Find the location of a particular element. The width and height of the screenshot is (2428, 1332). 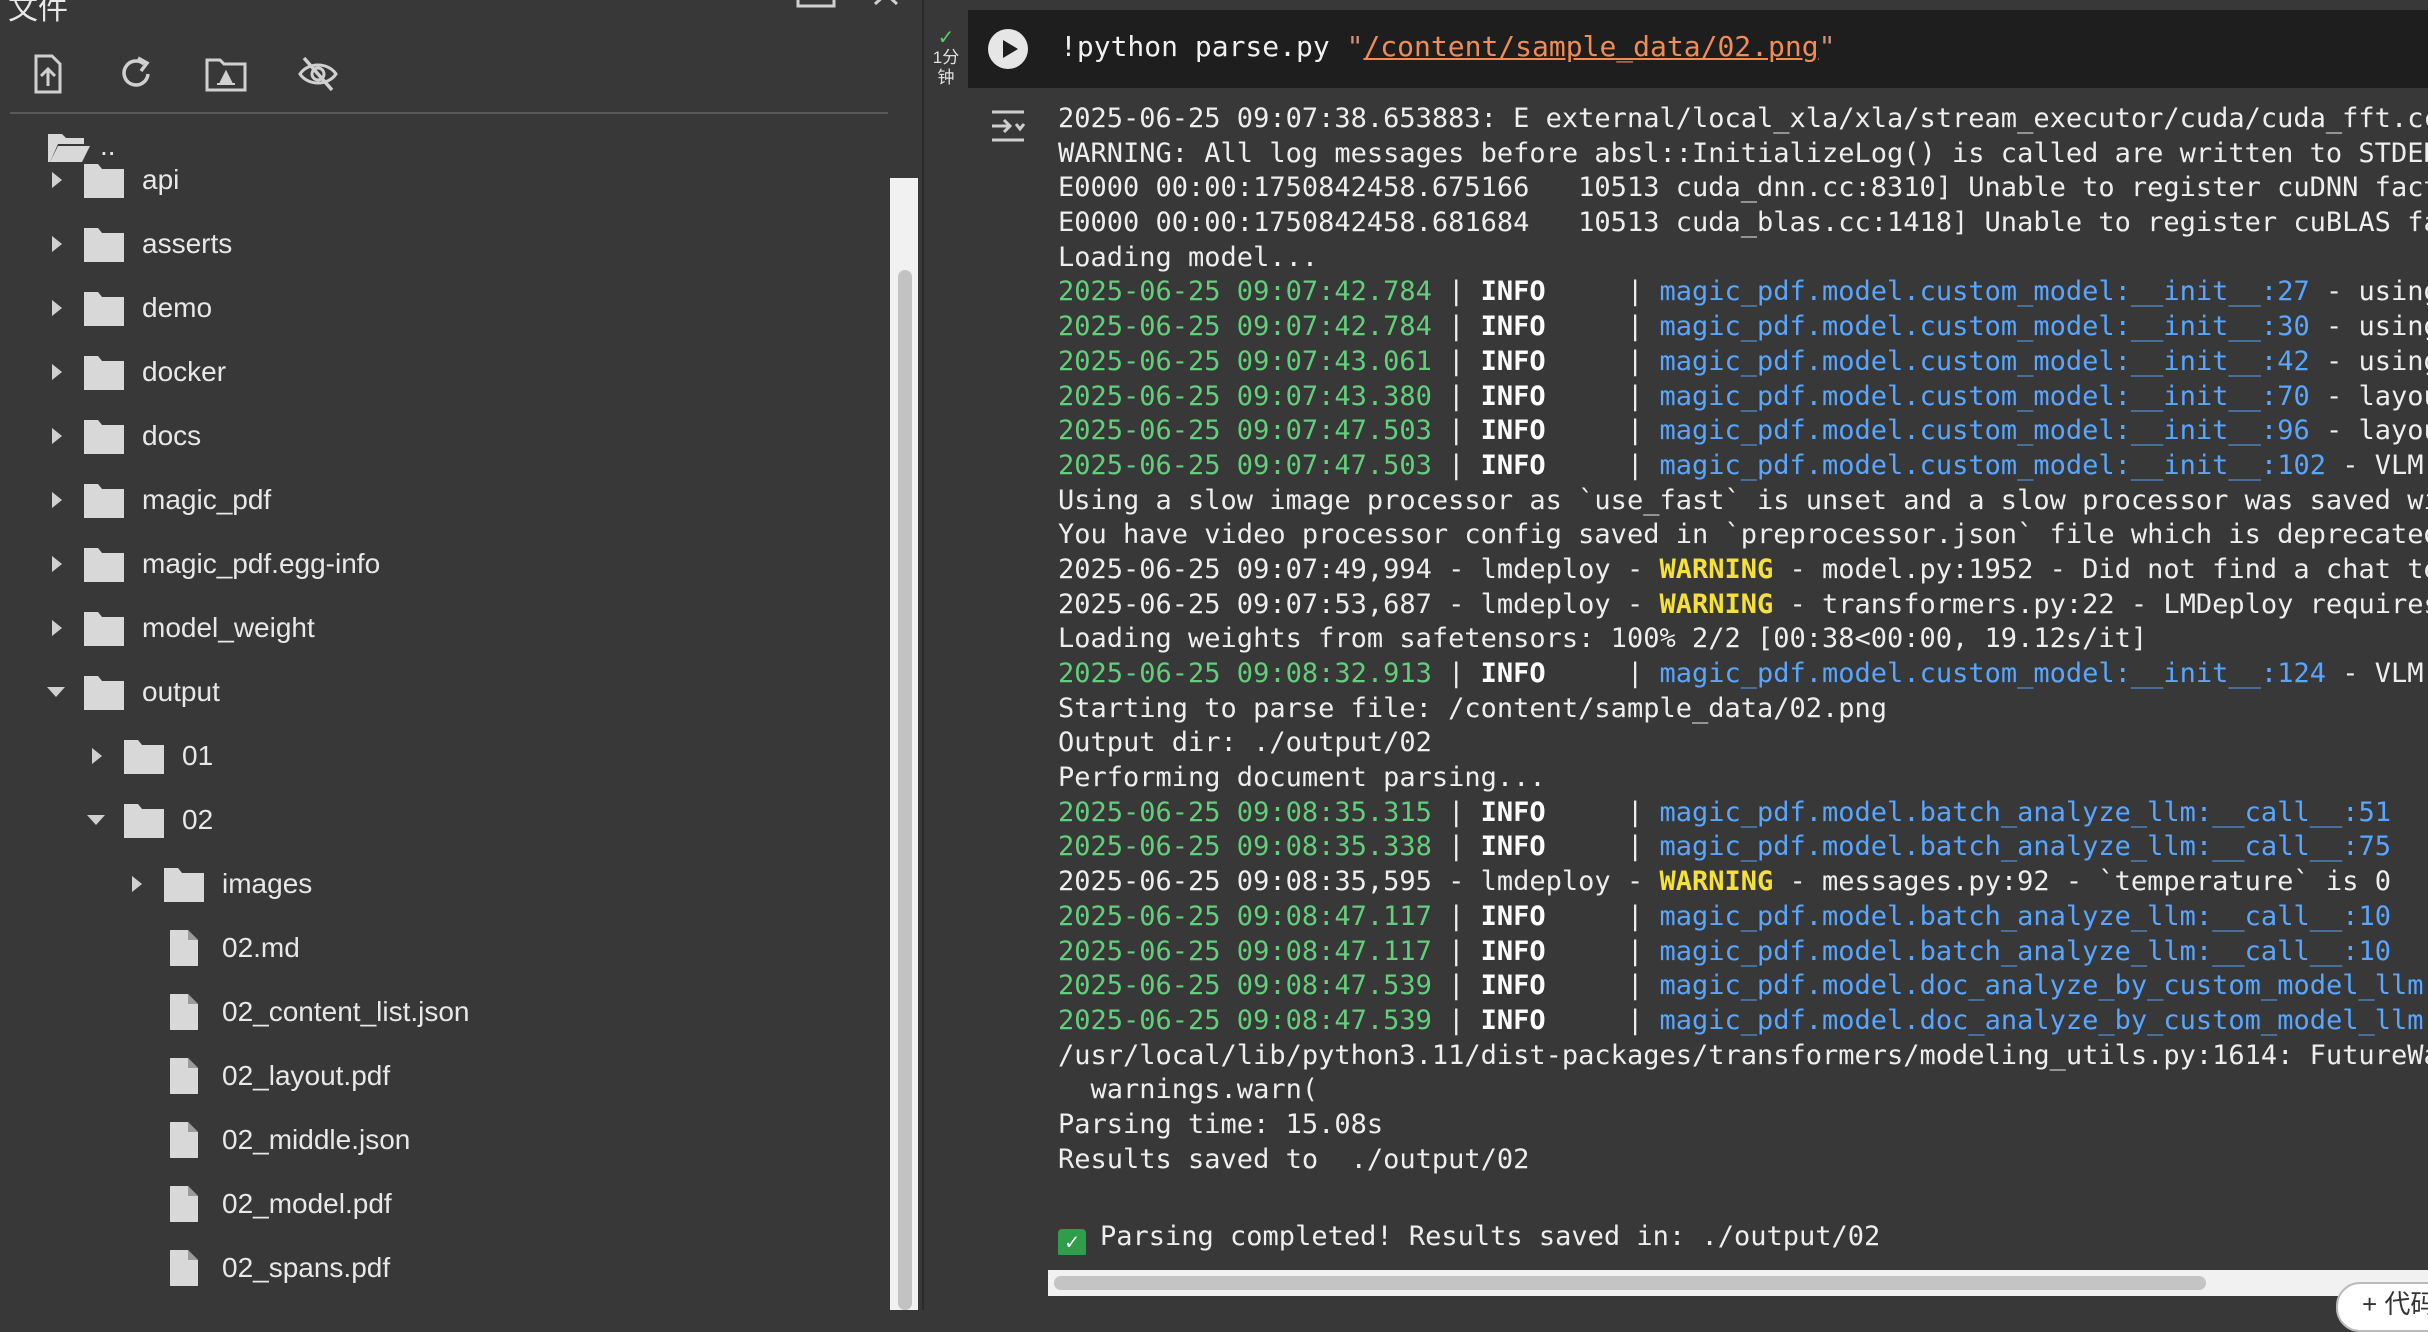

folder-row: magic_pdf is located at coordinates (157, 500).